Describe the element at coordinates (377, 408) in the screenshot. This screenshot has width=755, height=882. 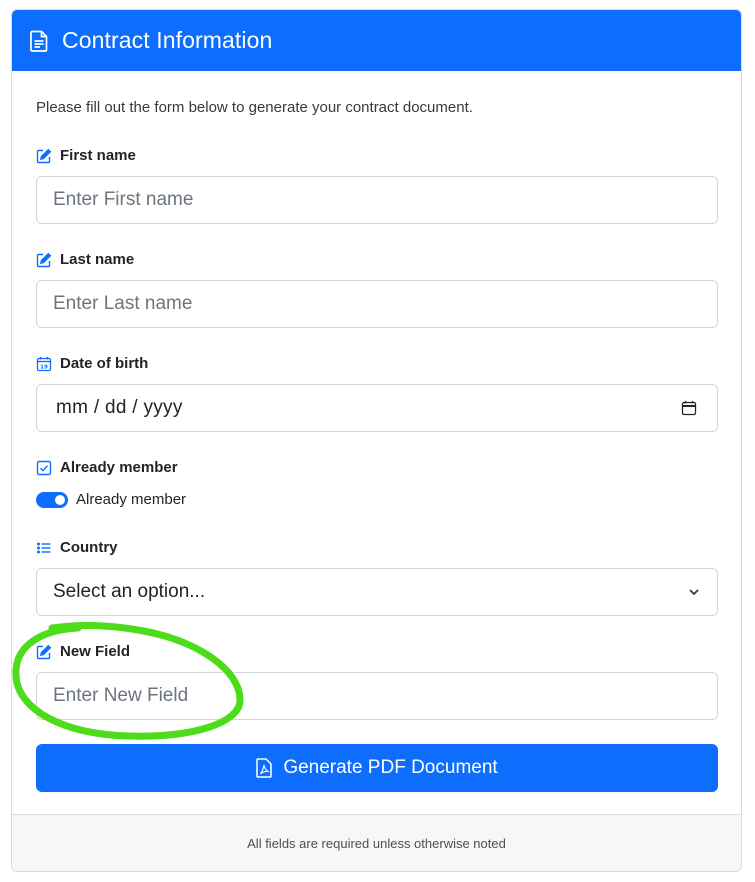
I see `date-of-birth-input: mm / dd / yyyy` at that location.